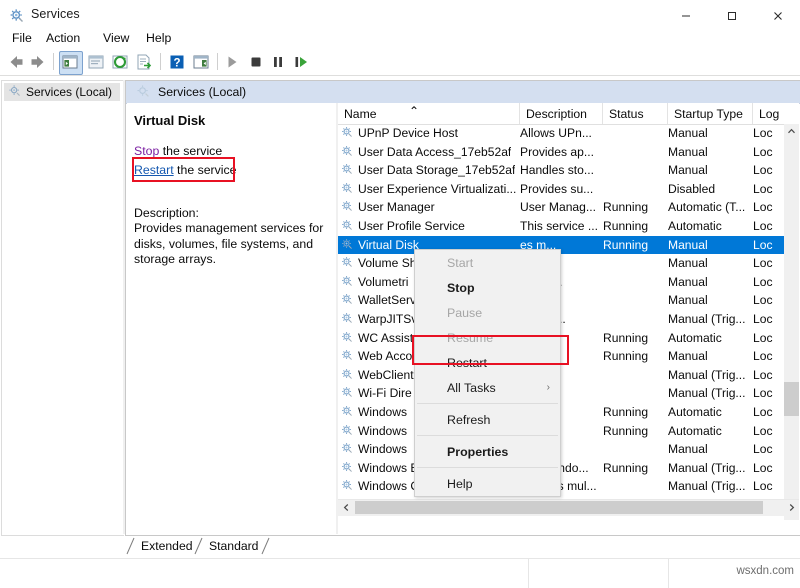 The width and height of the screenshot is (800, 588). Describe the element at coordinates (487, 387) in the screenshot. I see `context-menu-item-all-tasks: All Tasks ›` at that location.